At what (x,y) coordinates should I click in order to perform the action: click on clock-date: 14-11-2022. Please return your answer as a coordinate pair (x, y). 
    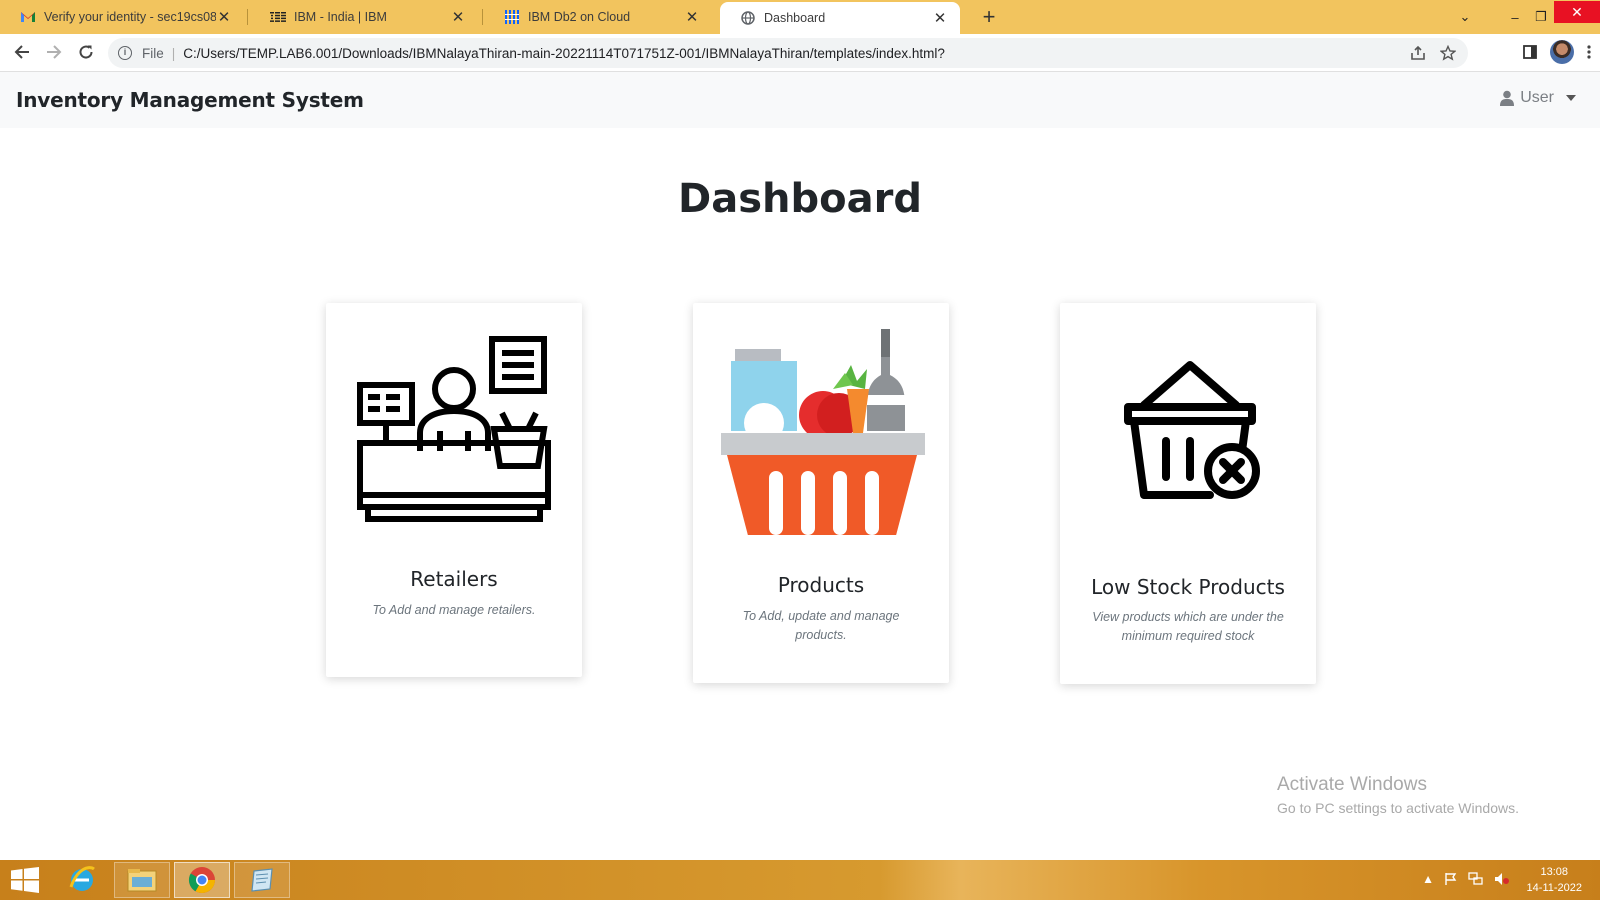
    Looking at the image, I should click on (1554, 888).